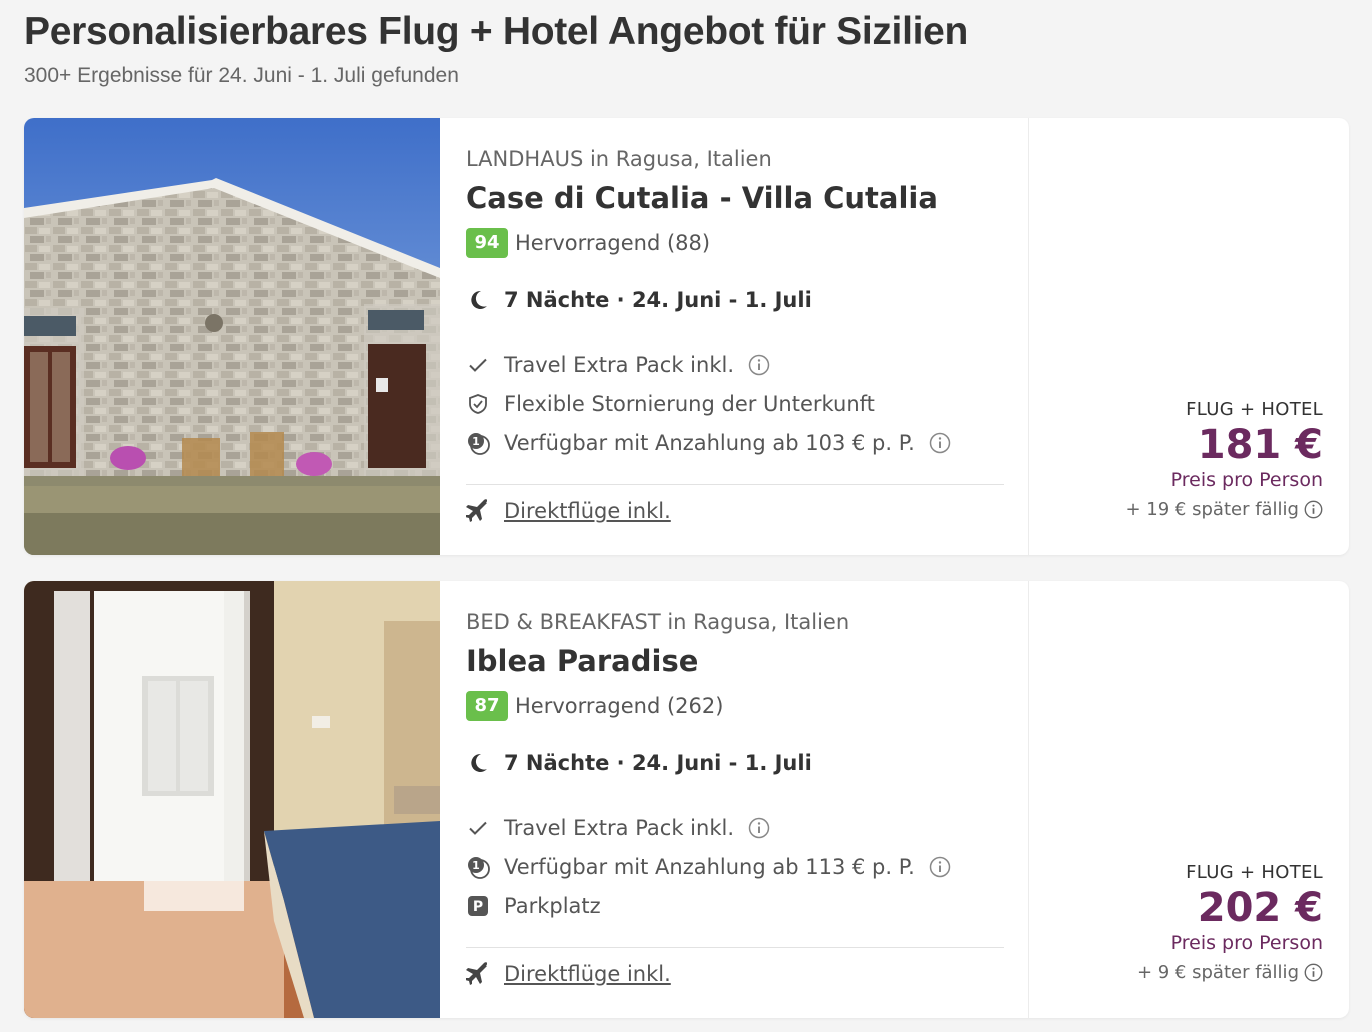 The height and width of the screenshot is (1032, 1372). I want to click on rating-text: Hervorragend (262), so click(619, 706).